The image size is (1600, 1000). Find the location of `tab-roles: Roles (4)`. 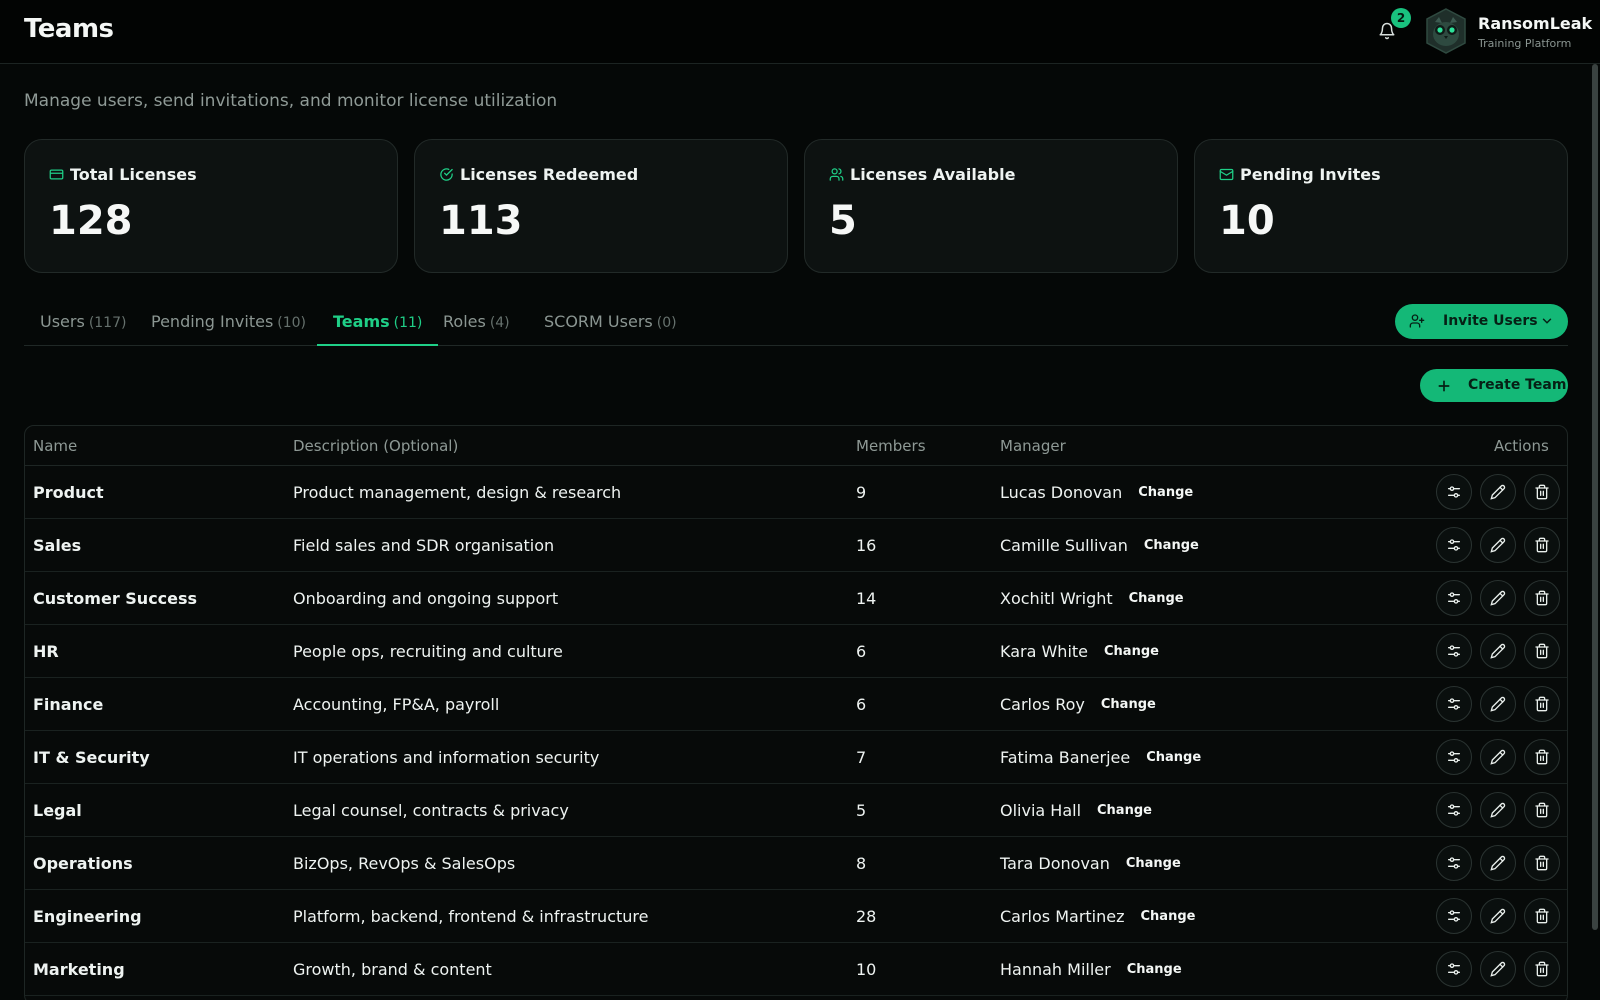

tab-roles: Roles (4) is located at coordinates (476, 329).